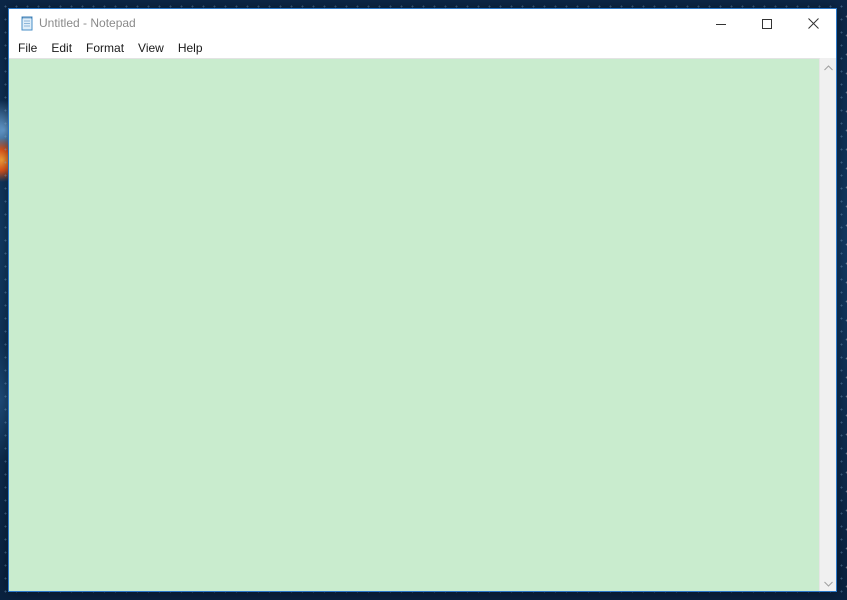 The image size is (847, 600). Describe the element at coordinates (151, 48) in the screenshot. I see `menu-view: View` at that location.